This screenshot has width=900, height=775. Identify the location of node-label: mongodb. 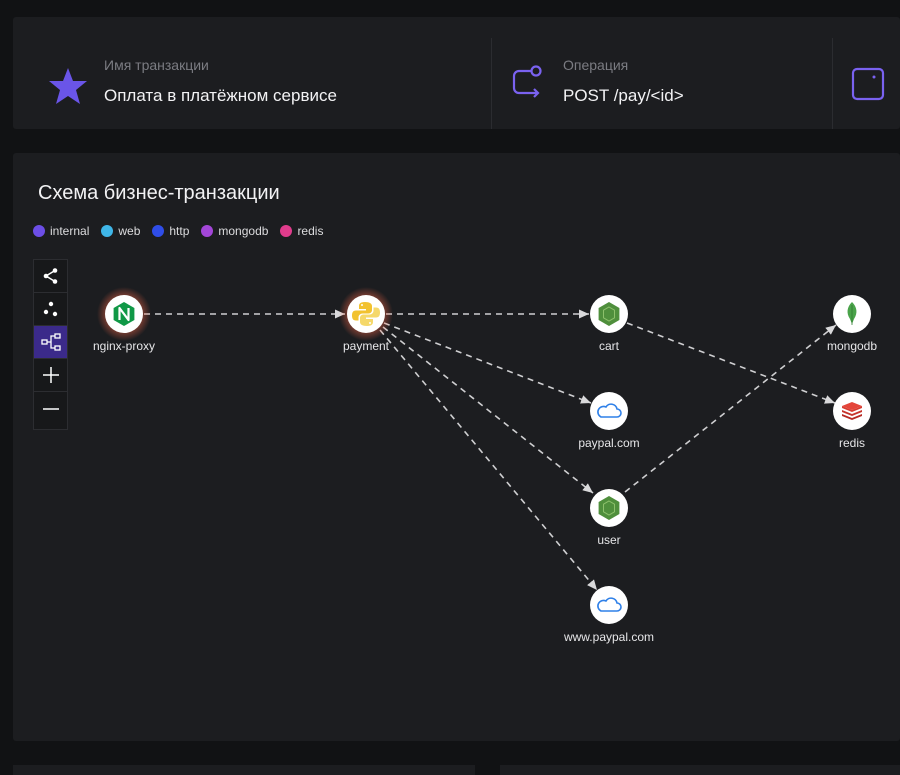
(852, 346).